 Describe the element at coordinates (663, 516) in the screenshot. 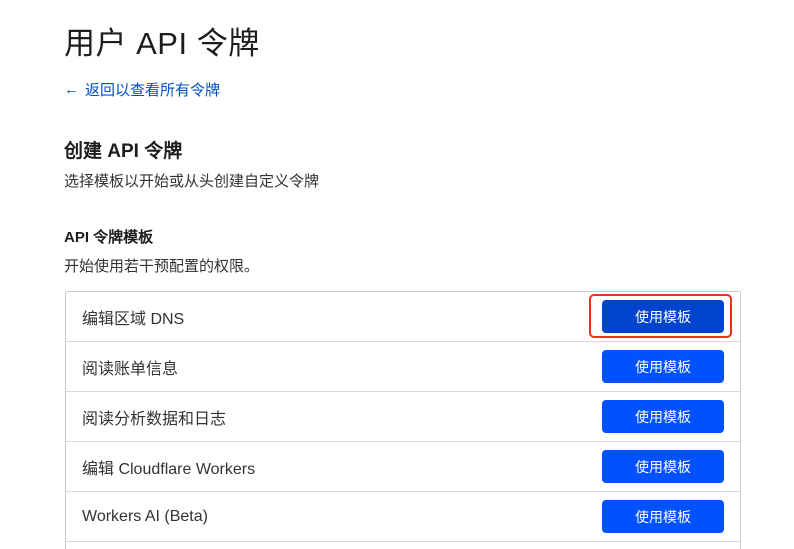

I see `use-template-button-workers-ai: 使用模板` at that location.